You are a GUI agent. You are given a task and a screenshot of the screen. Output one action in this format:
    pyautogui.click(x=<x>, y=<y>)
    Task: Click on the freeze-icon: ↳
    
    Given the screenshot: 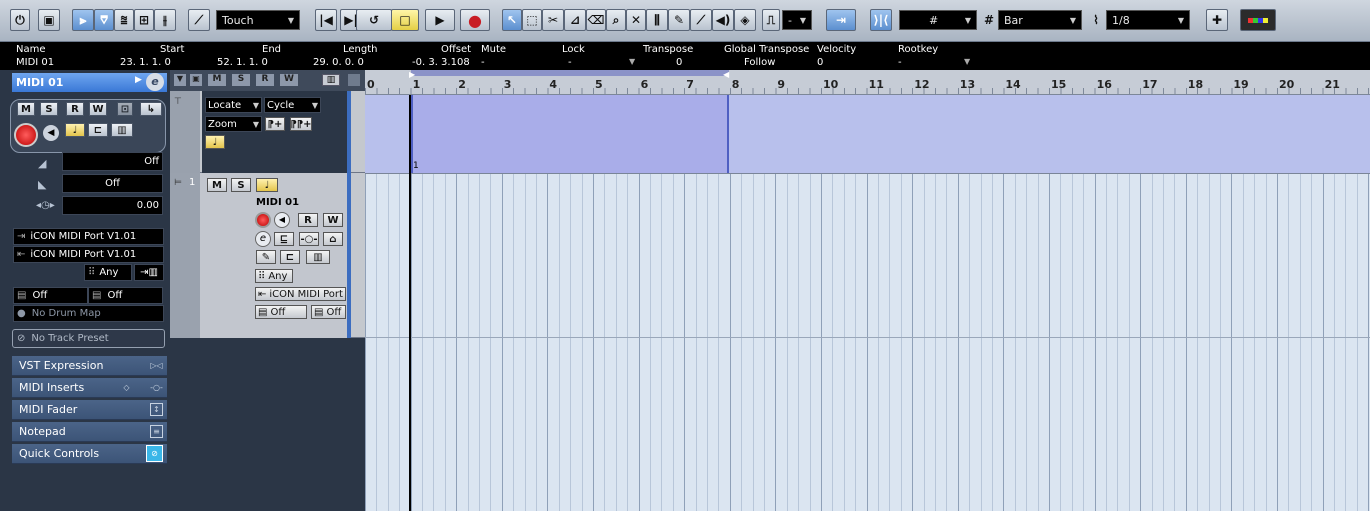 What is the action you would take?
    pyautogui.click(x=151, y=109)
    